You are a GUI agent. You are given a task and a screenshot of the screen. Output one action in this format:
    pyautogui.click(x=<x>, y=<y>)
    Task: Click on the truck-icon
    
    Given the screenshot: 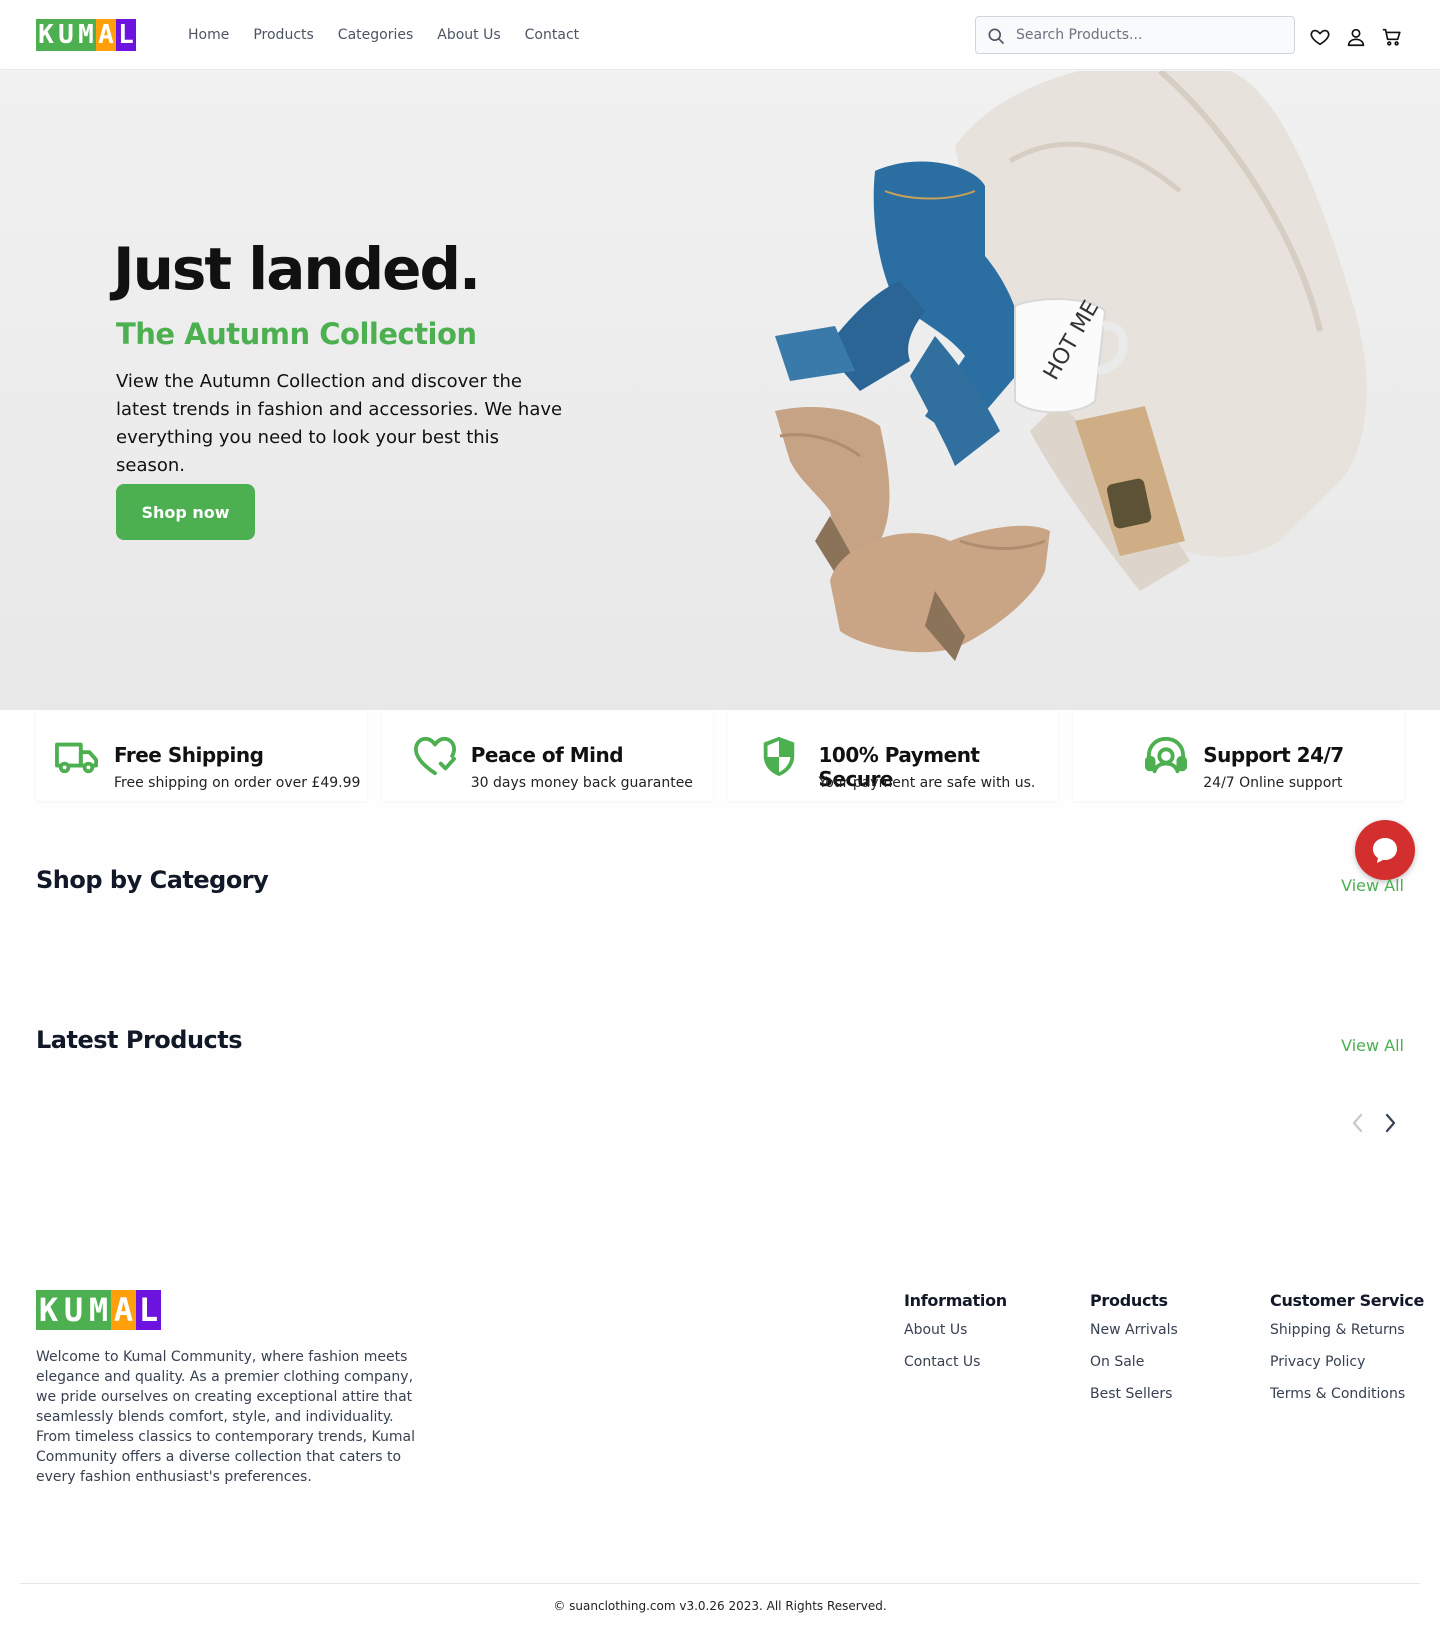 What is the action you would take?
    pyautogui.click(x=76, y=758)
    